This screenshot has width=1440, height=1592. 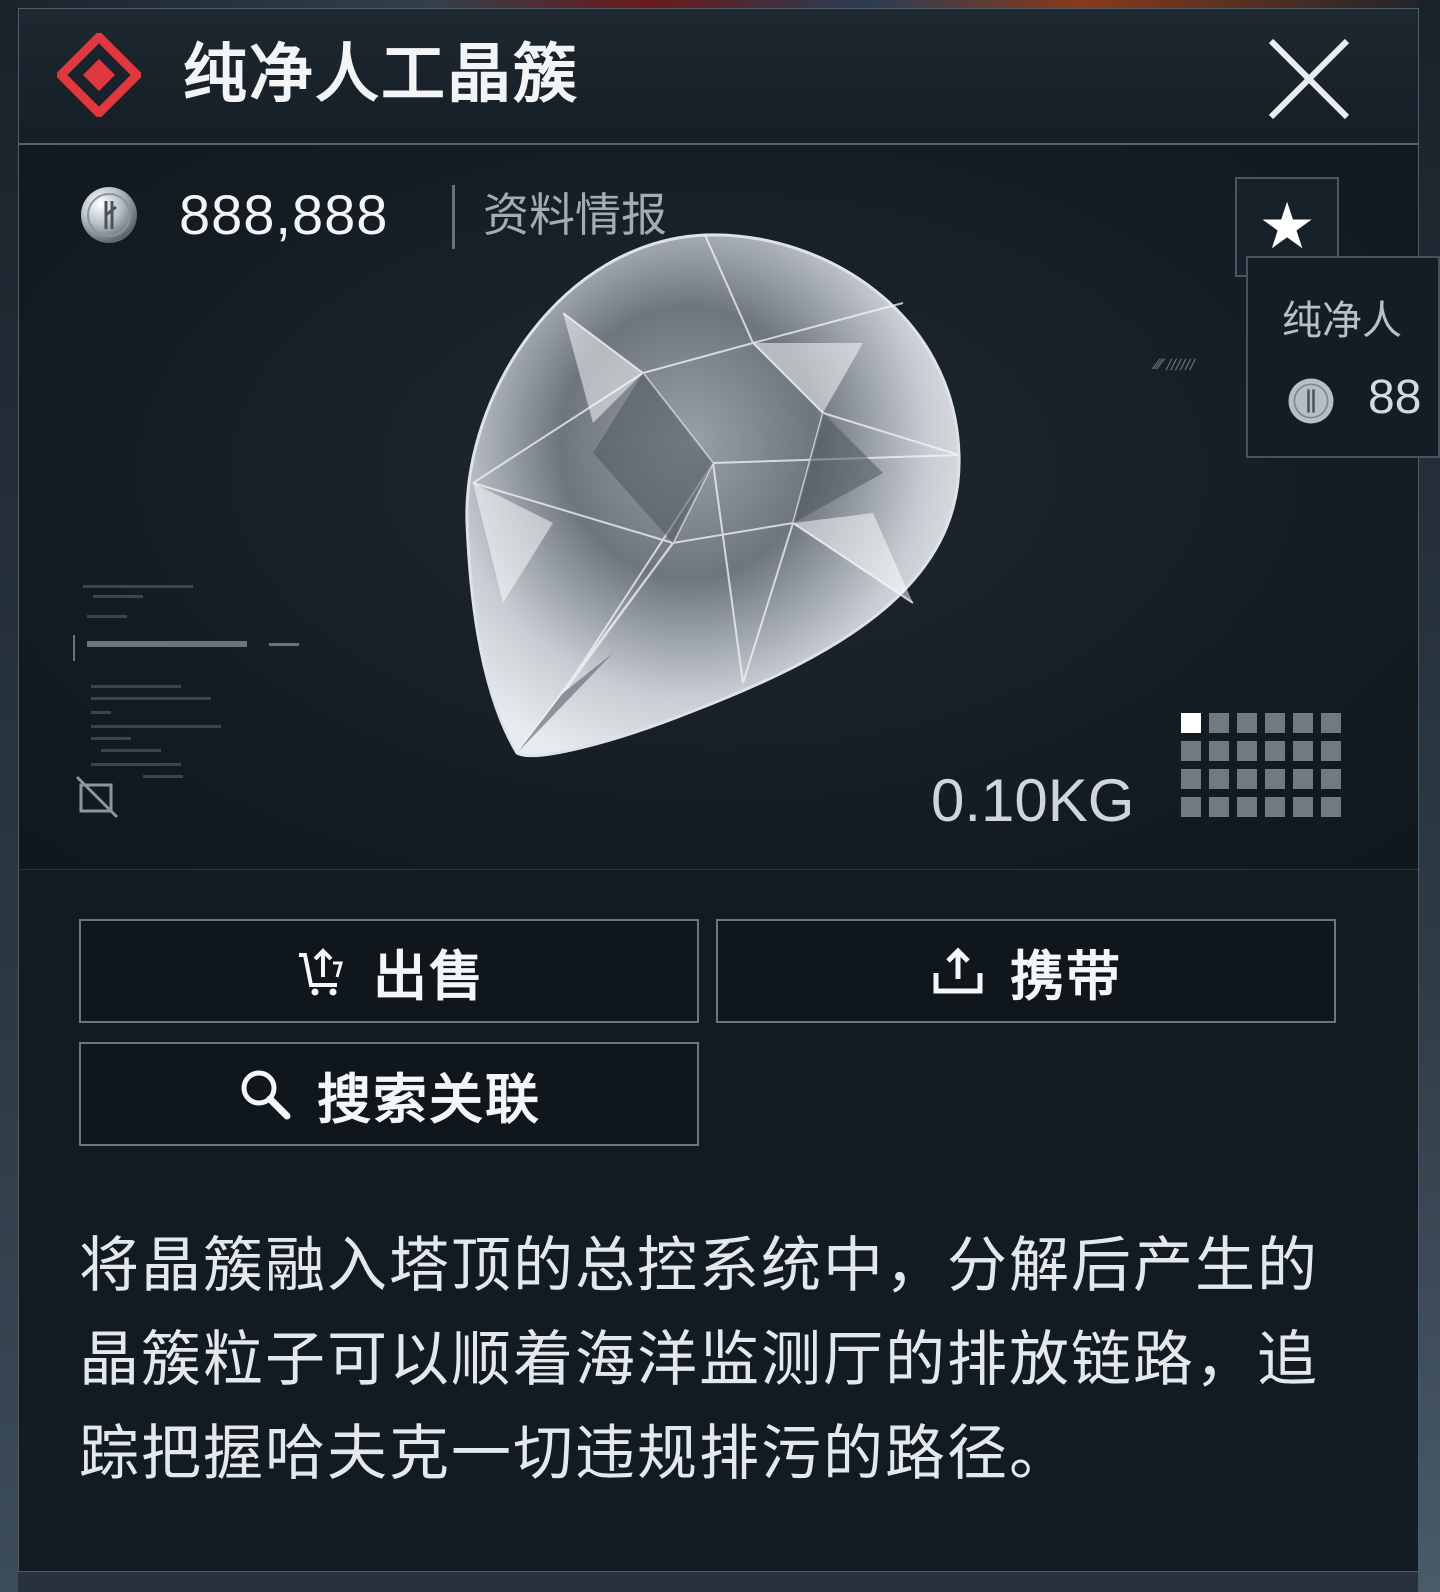 What do you see at coordinates (266, 1095) in the screenshot?
I see `magnifier-icon` at bounding box center [266, 1095].